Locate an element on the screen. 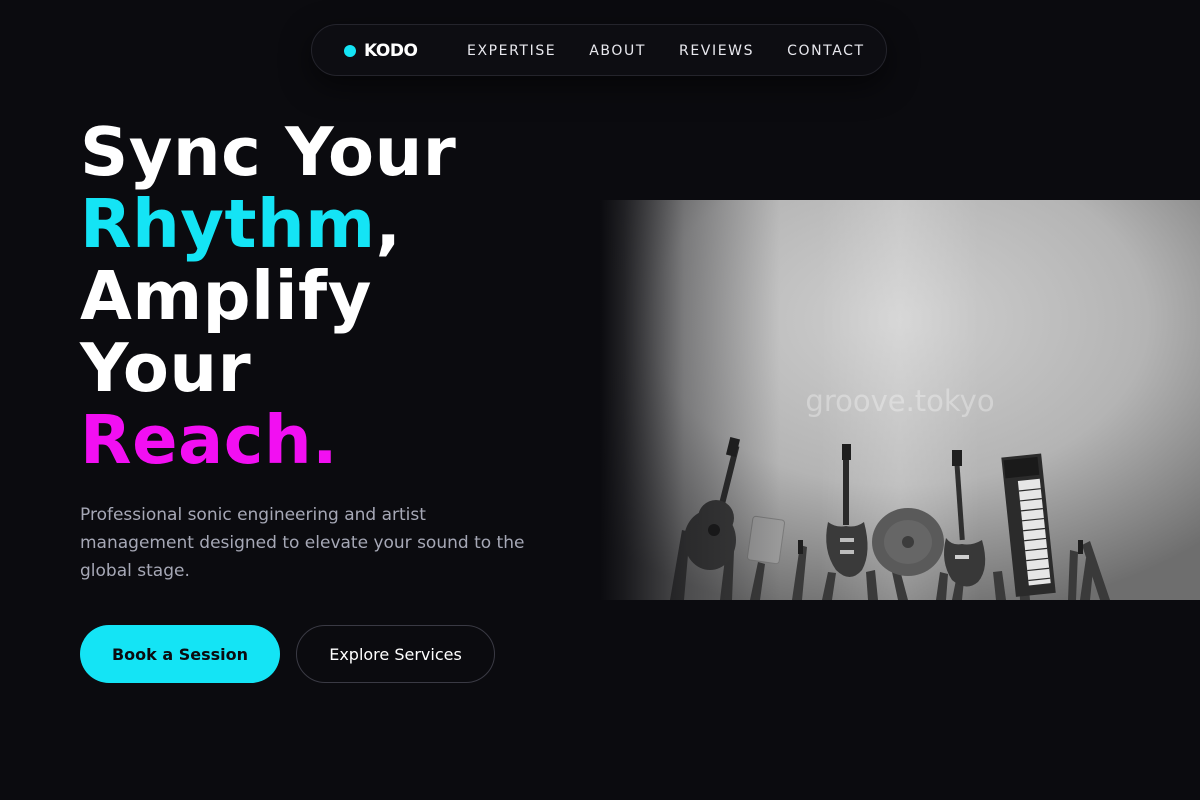 The width and height of the screenshot is (1200, 800). brand-logo: KODO is located at coordinates (381, 51).